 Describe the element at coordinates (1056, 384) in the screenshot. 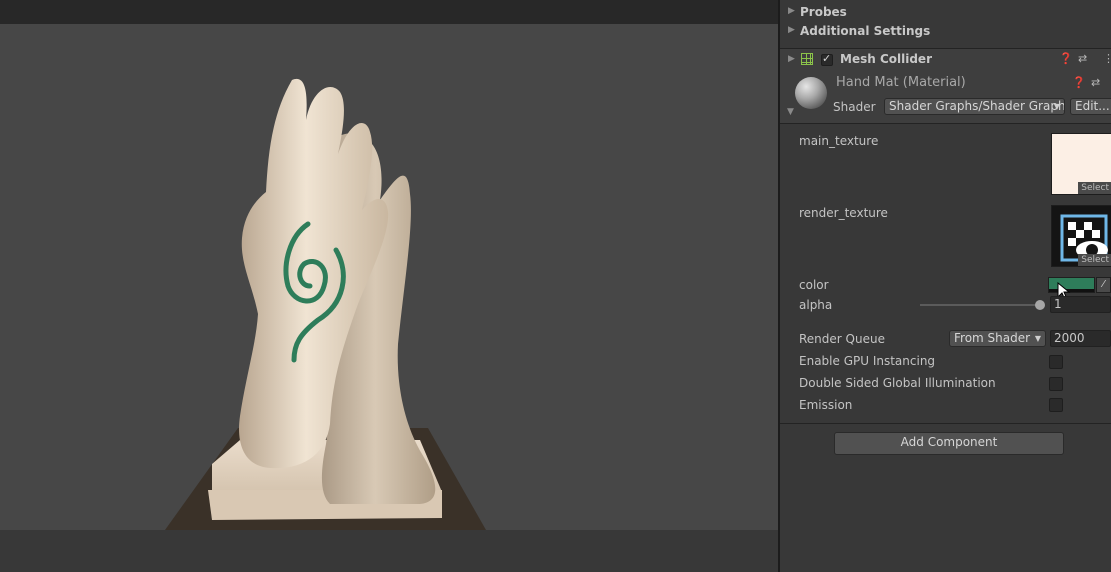

I see `double-sided-gi-checkbox` at that location.